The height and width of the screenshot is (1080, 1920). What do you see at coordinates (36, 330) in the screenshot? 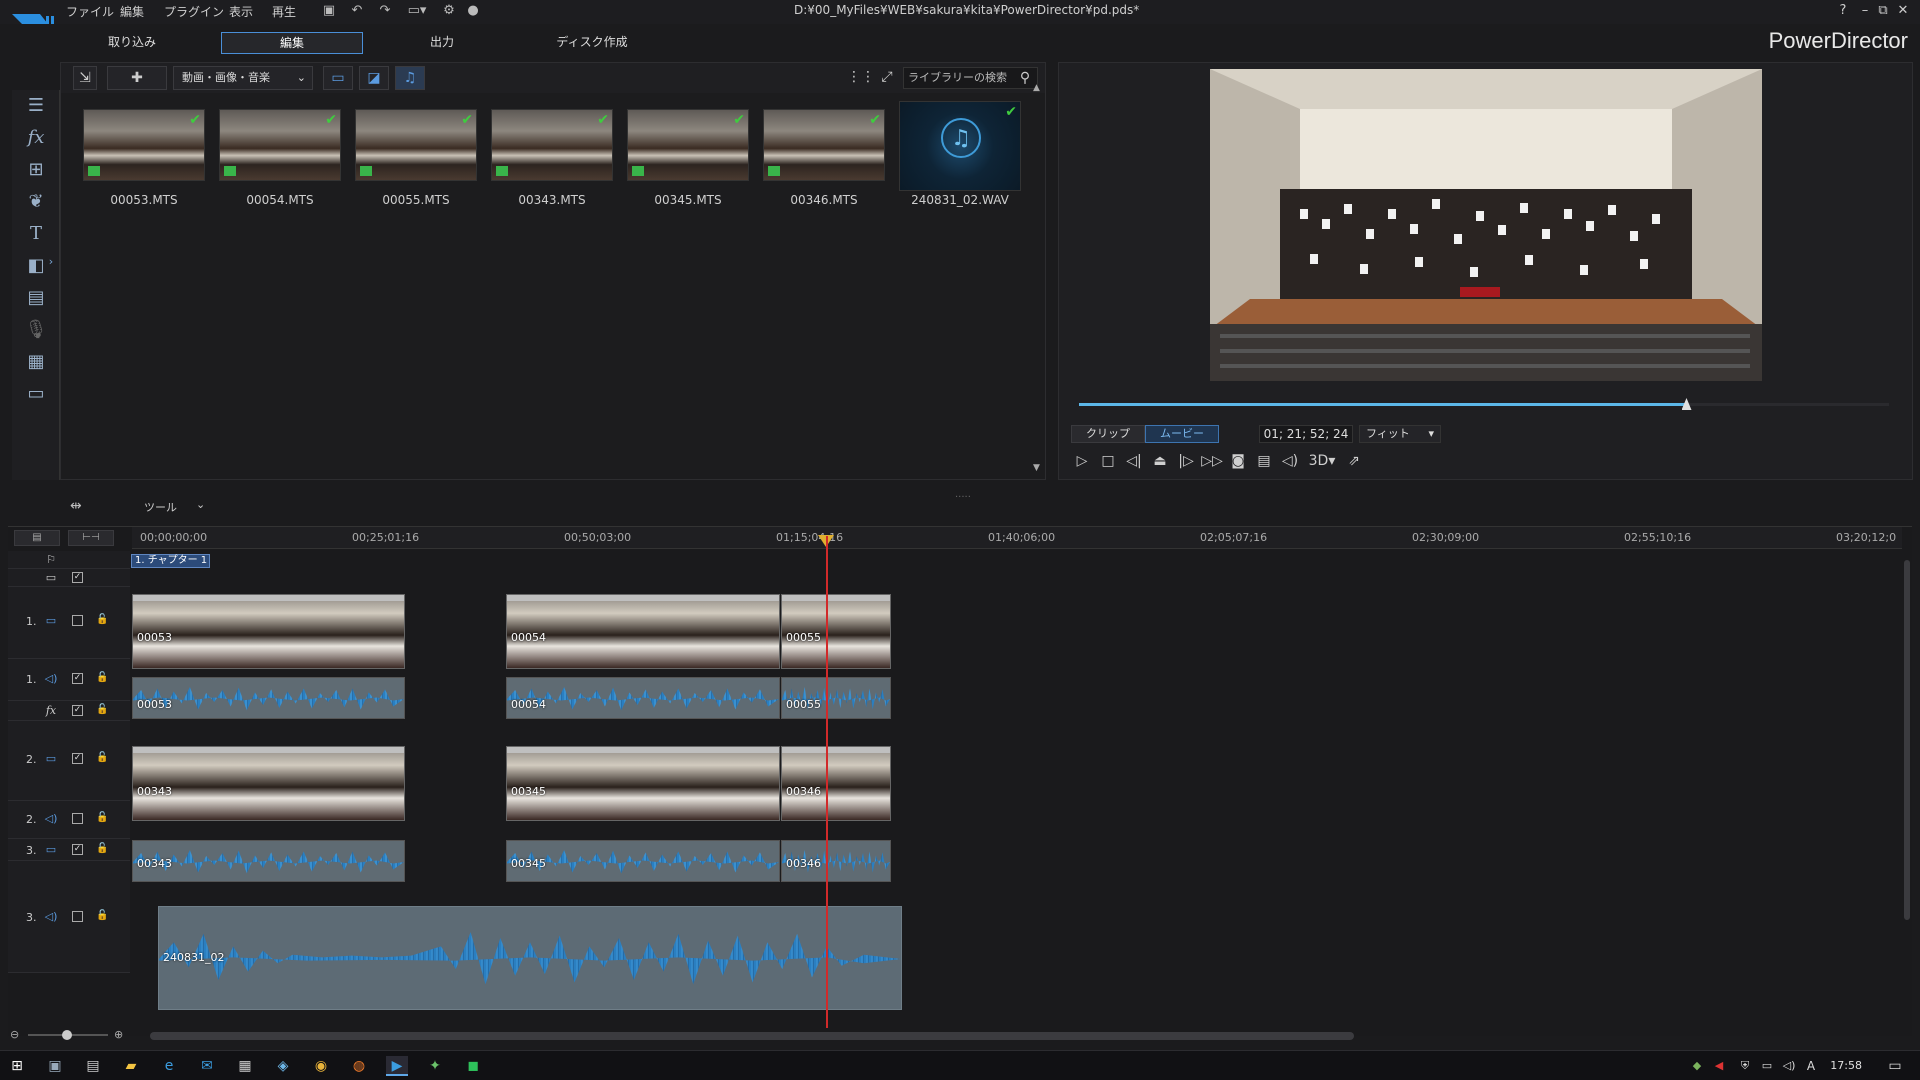
I see `voice-over-icon: 🎙` at bounding box center [36, 330].